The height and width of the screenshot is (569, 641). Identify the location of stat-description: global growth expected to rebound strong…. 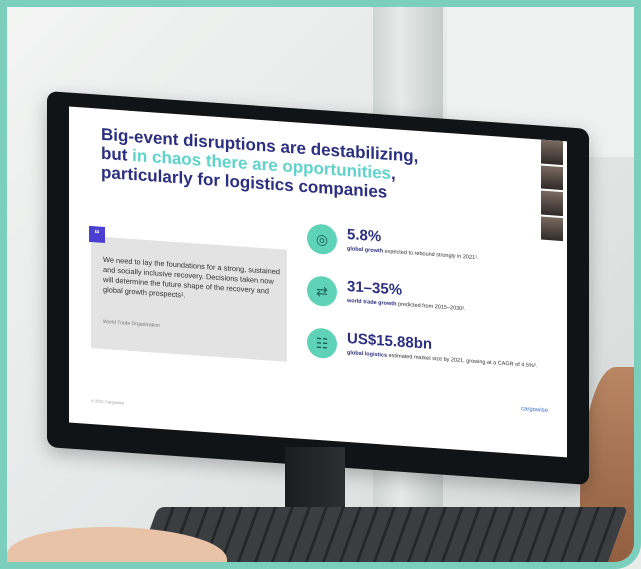
(413, 253).